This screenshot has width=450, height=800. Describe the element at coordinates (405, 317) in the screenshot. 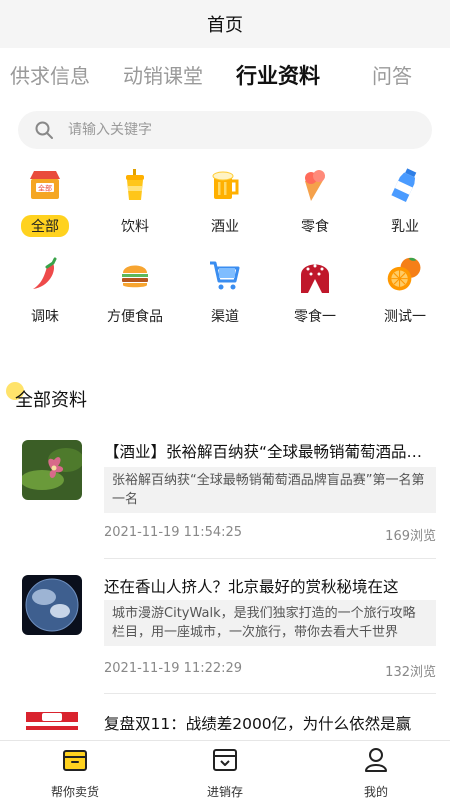

I see `category-label: 测试一` at that location.